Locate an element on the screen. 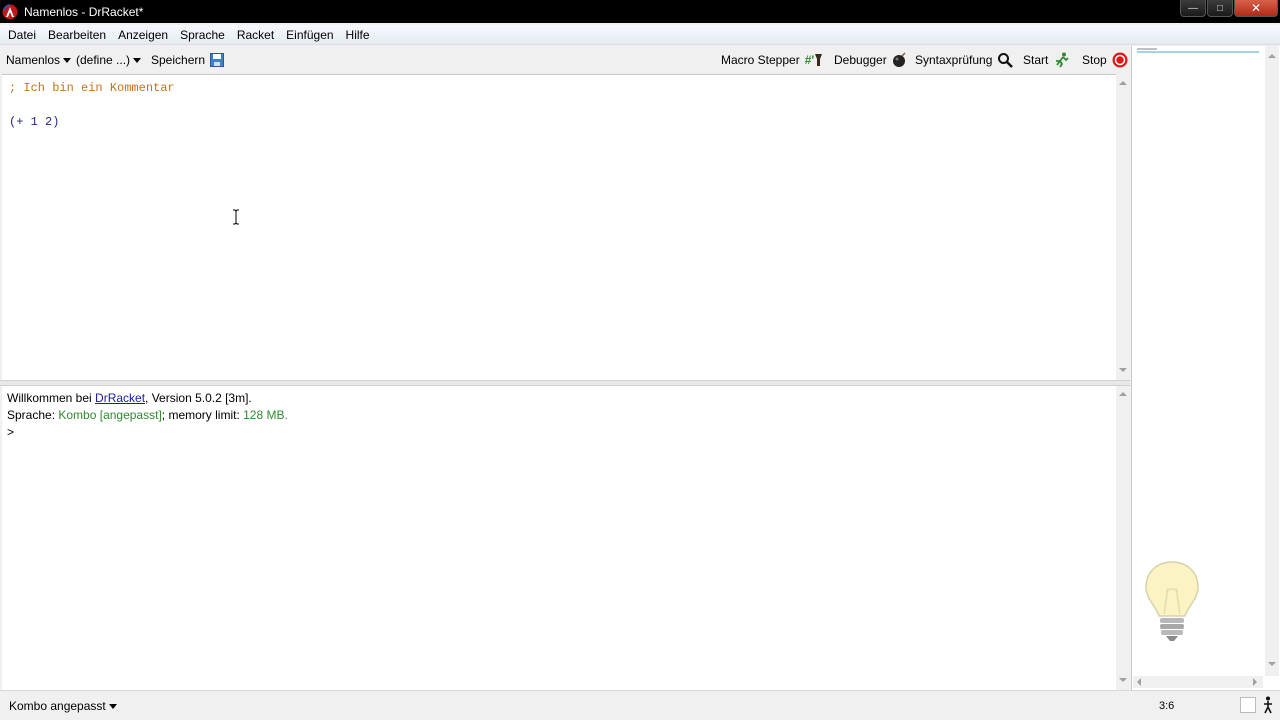 The height and width of the screenshot is (720, 1280). language-selector: Kombo angepasst is located at coordinates (63, 706).